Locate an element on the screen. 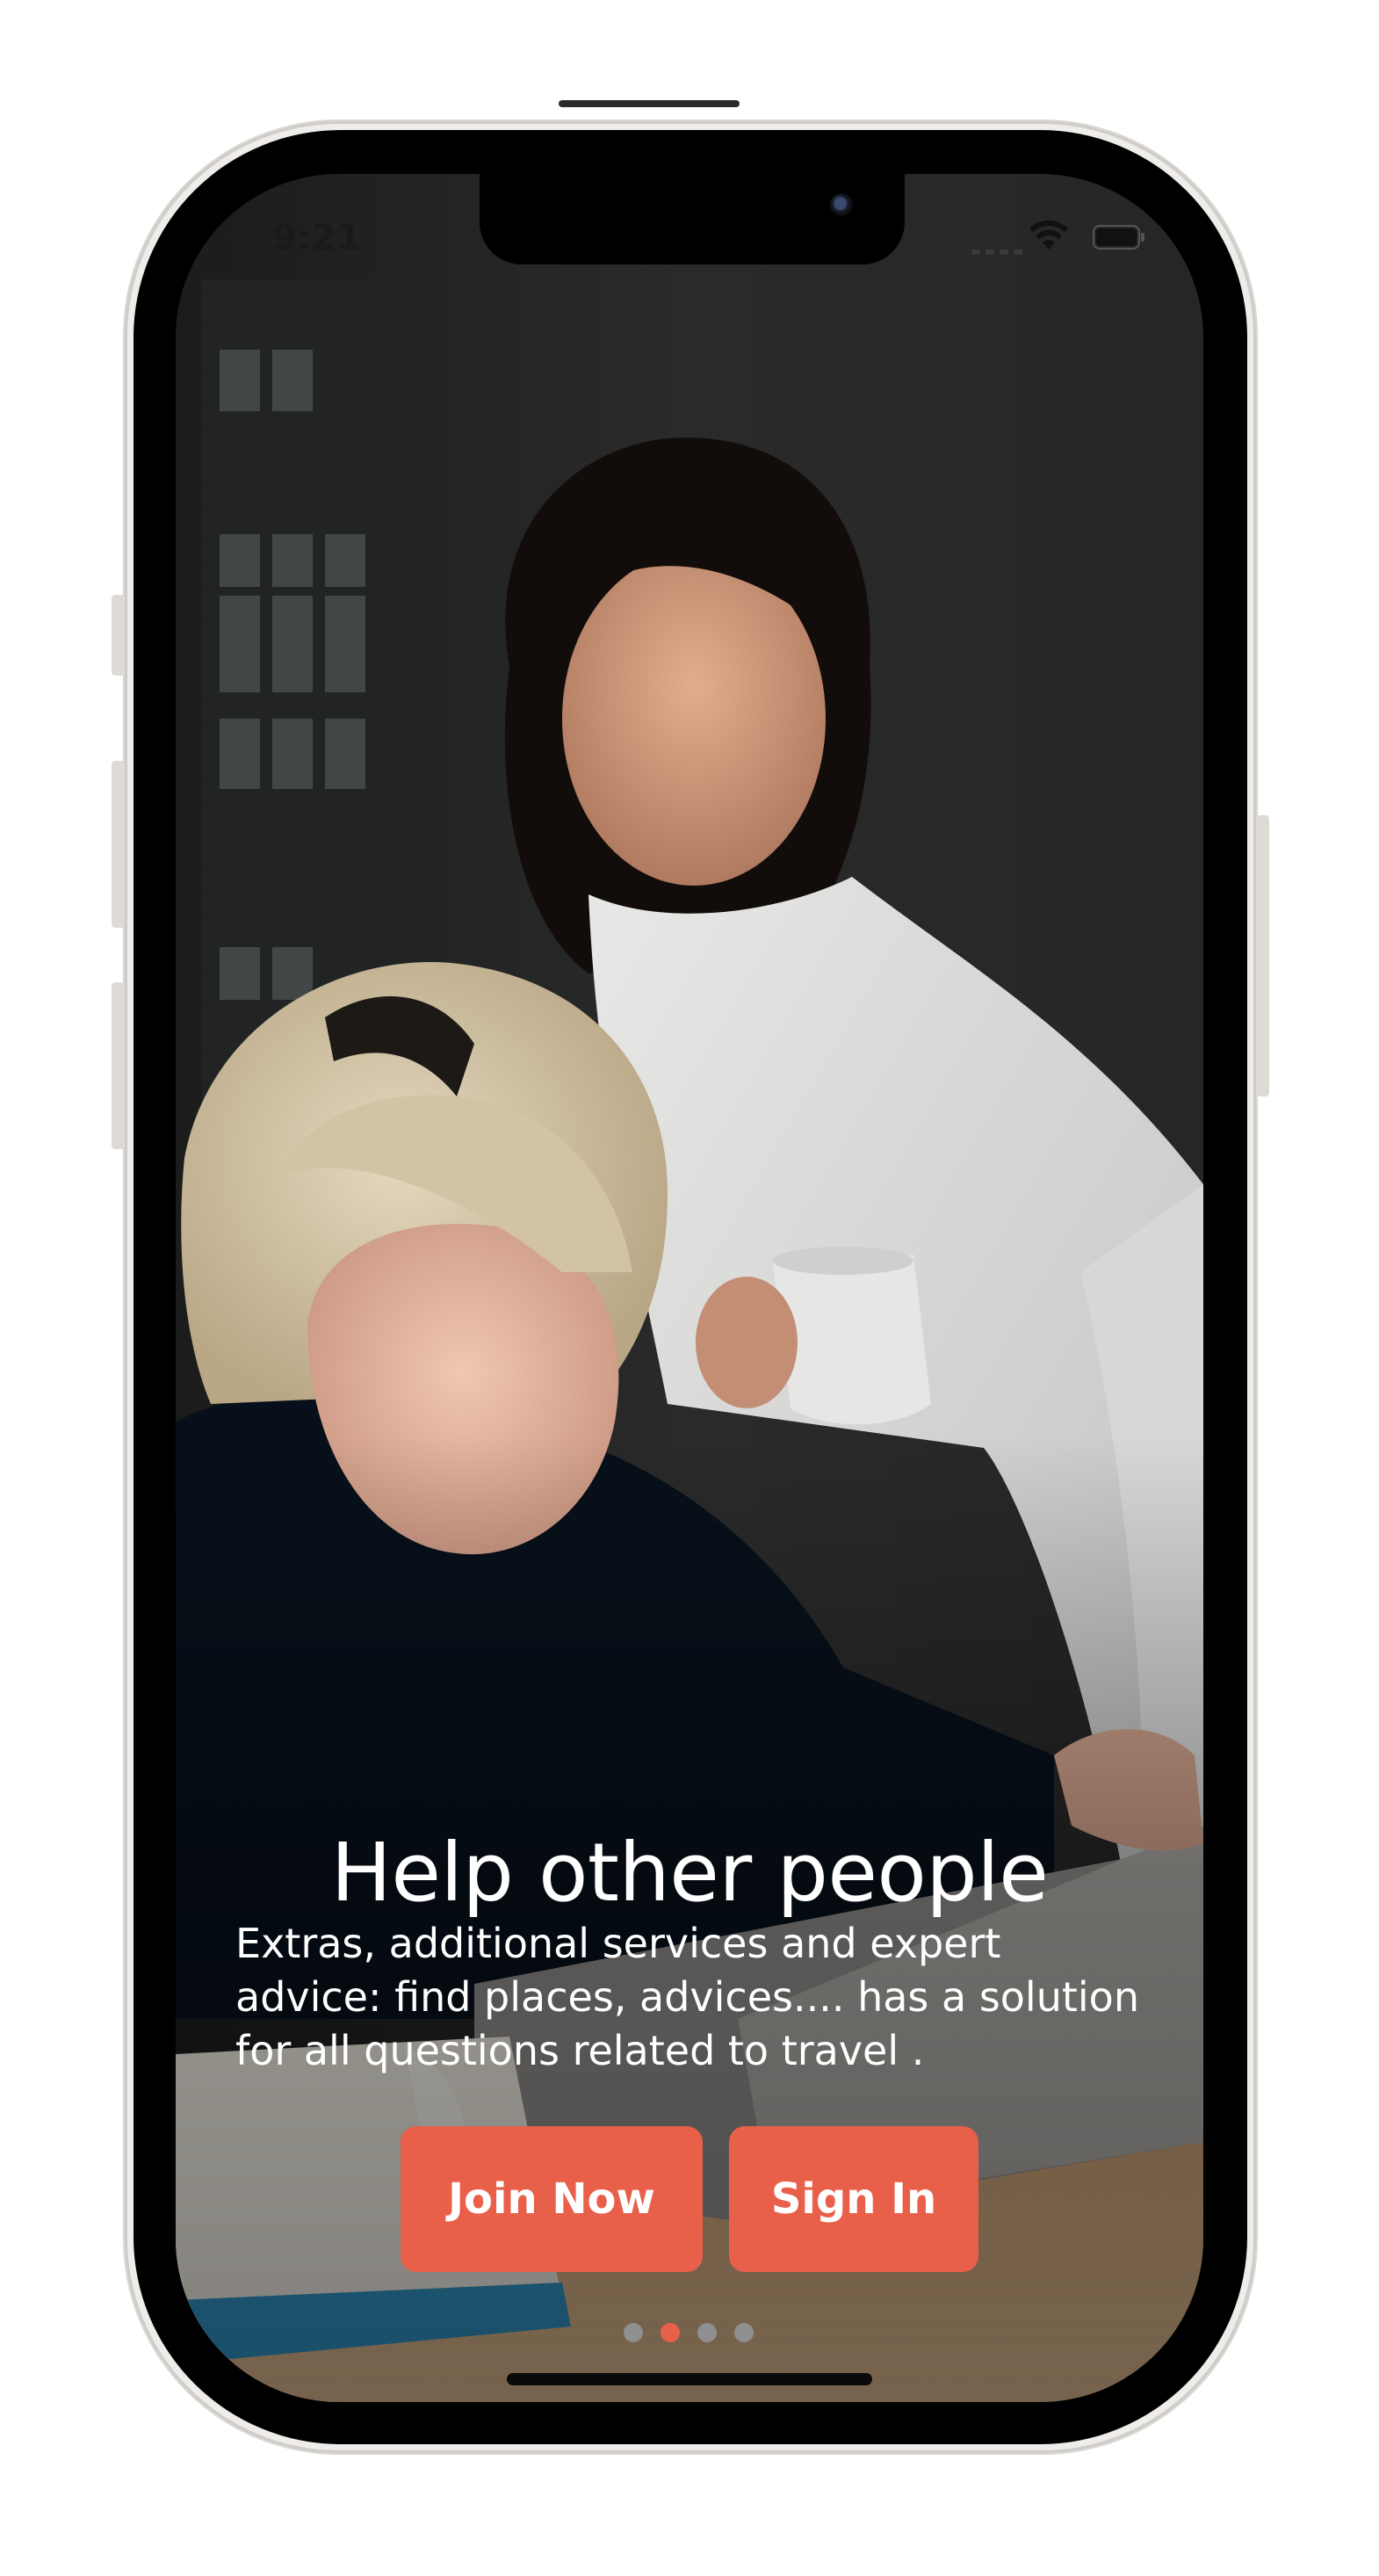 The width and height of the screenshot is (1379, 2576). status-time: 9:21 is located at coordinates (317, 238).